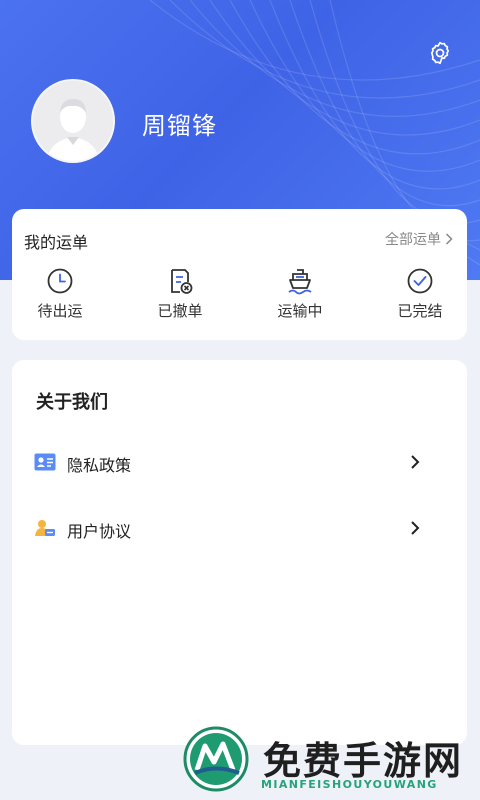  I want to click on watermark-subtitle: MIANFEISHOUYOUWANG, so click(349, 784).